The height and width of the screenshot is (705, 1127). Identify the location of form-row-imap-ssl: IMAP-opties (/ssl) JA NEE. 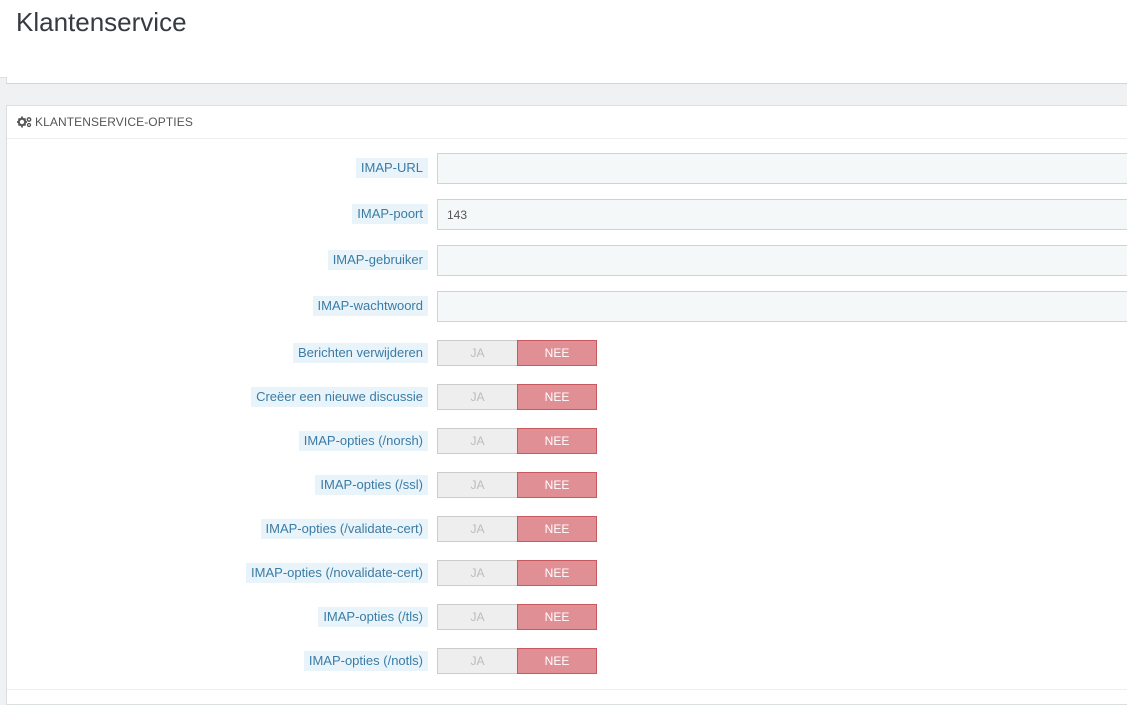
(567, 486).